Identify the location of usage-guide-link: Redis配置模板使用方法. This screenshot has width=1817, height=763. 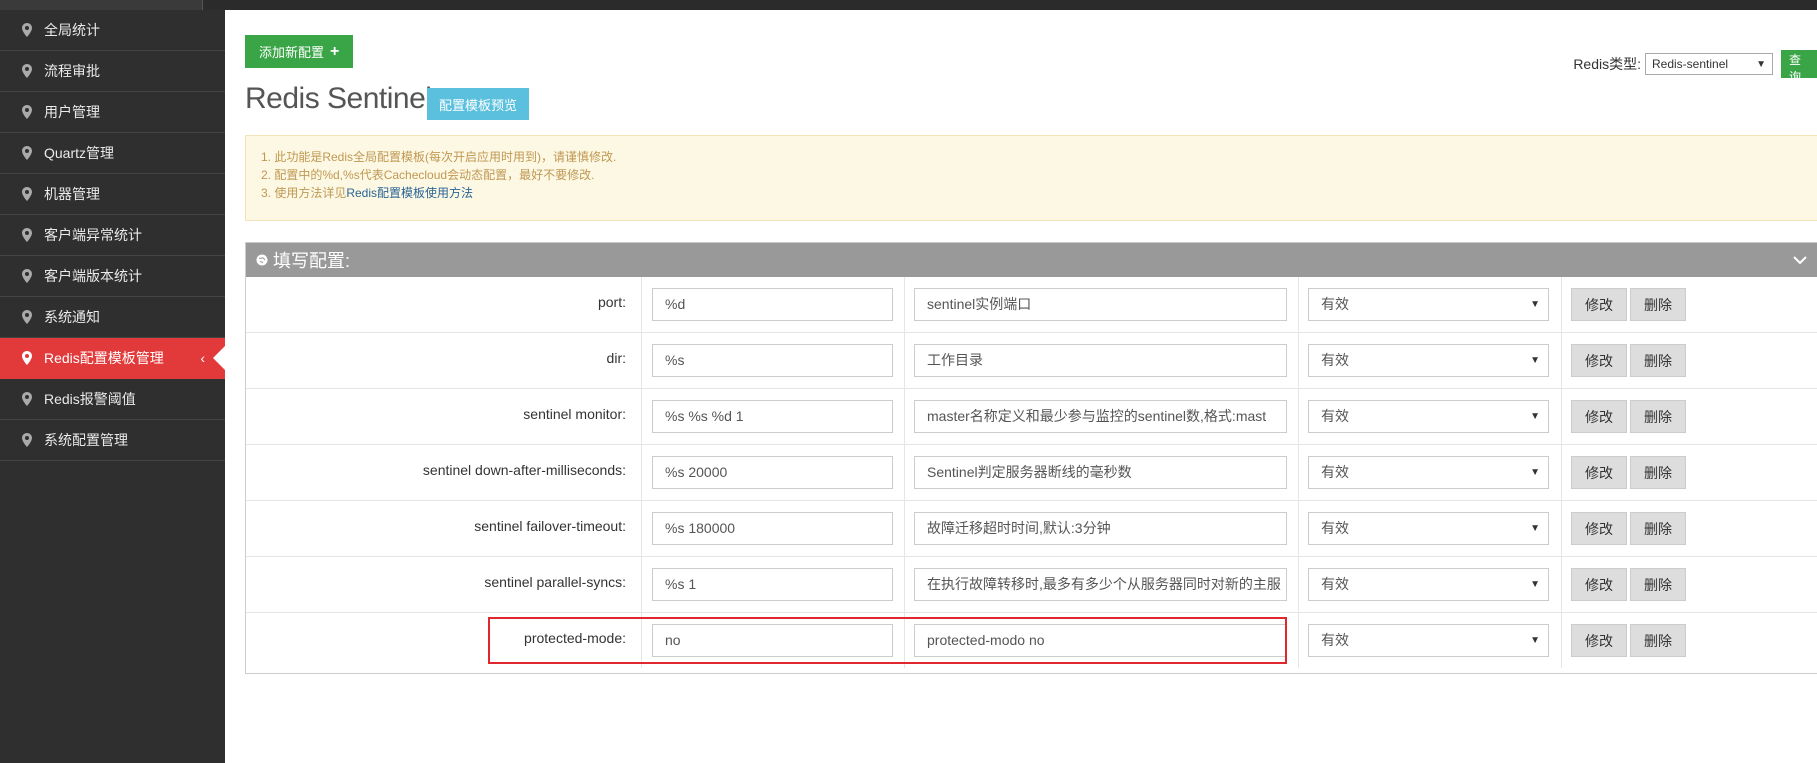
(409, 193).